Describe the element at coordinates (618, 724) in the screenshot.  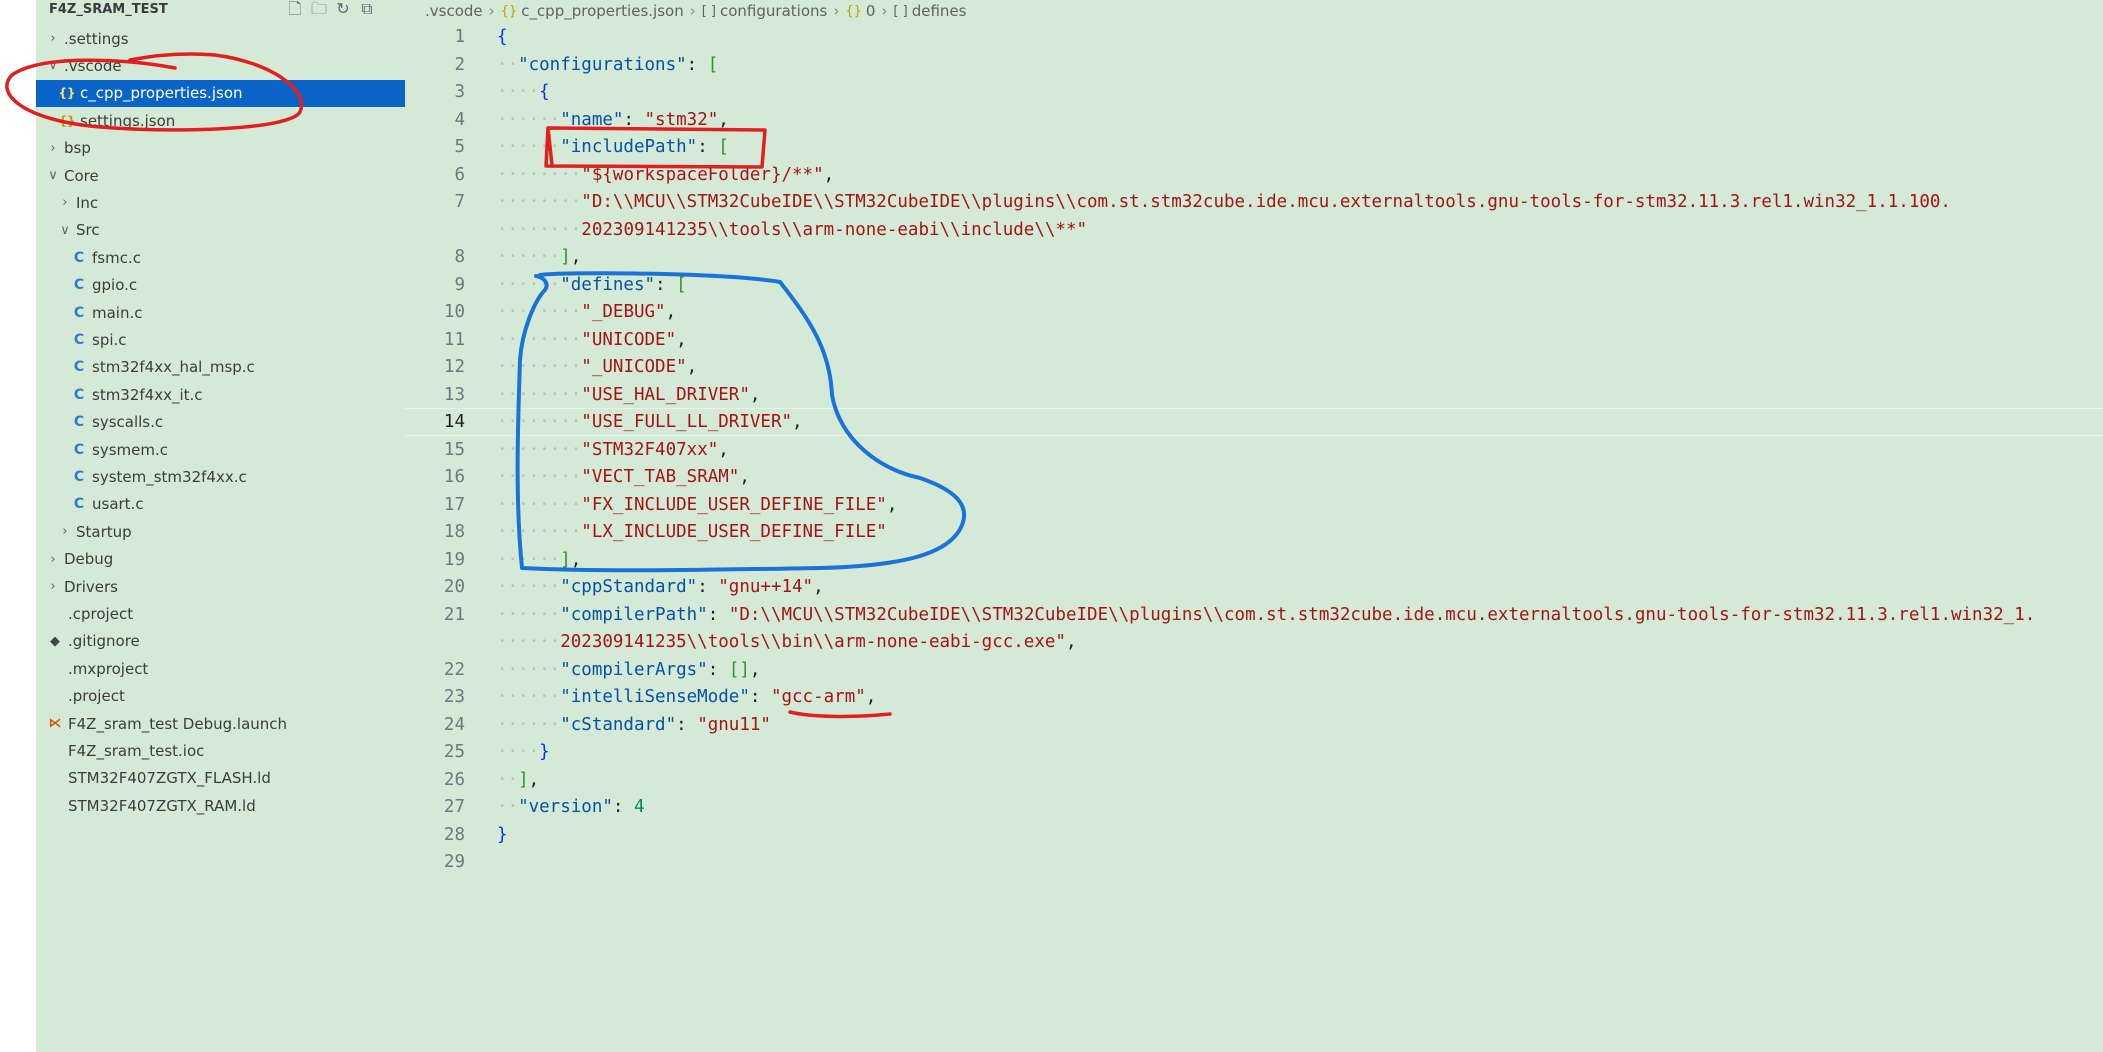
I see `code-token: "cStandard"` at that location.